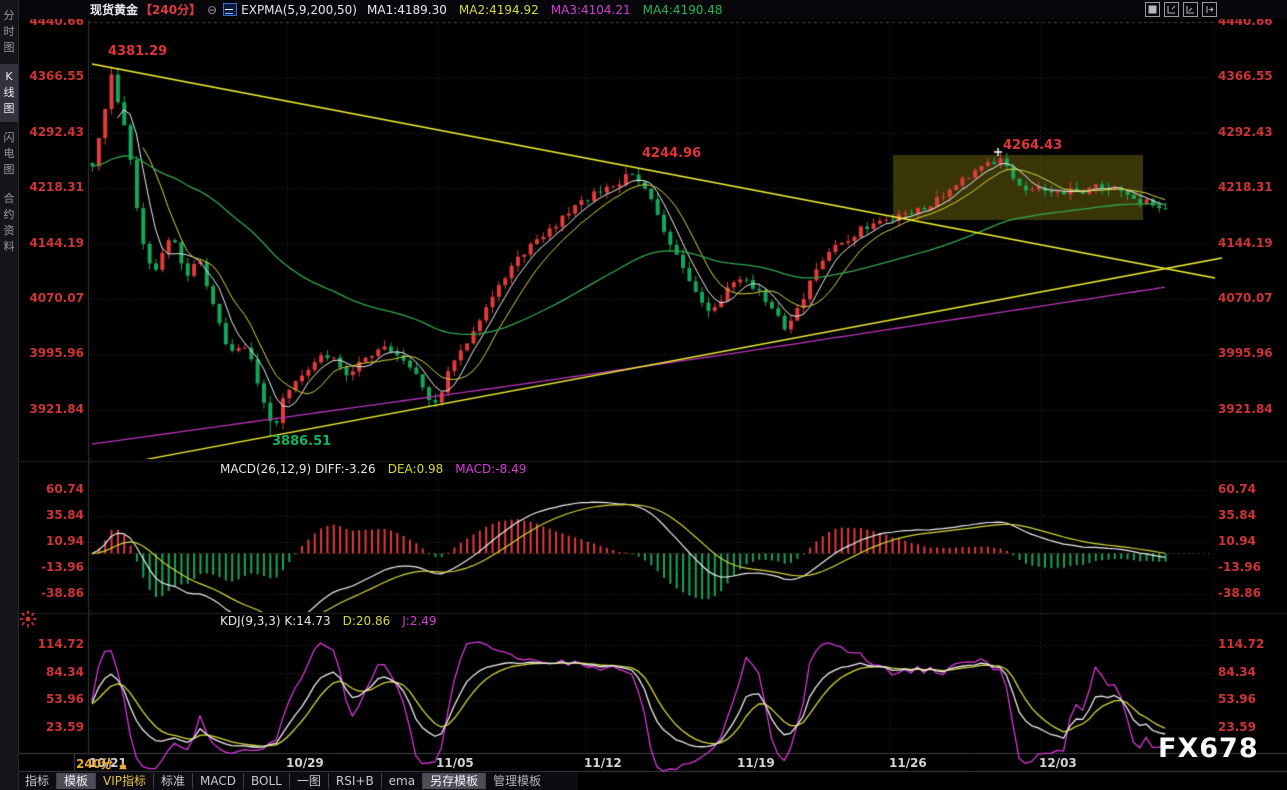 The image size is (1287, 790). I want to click on sidebar-tab-合约资料: 合约资料, so click(9, 223).